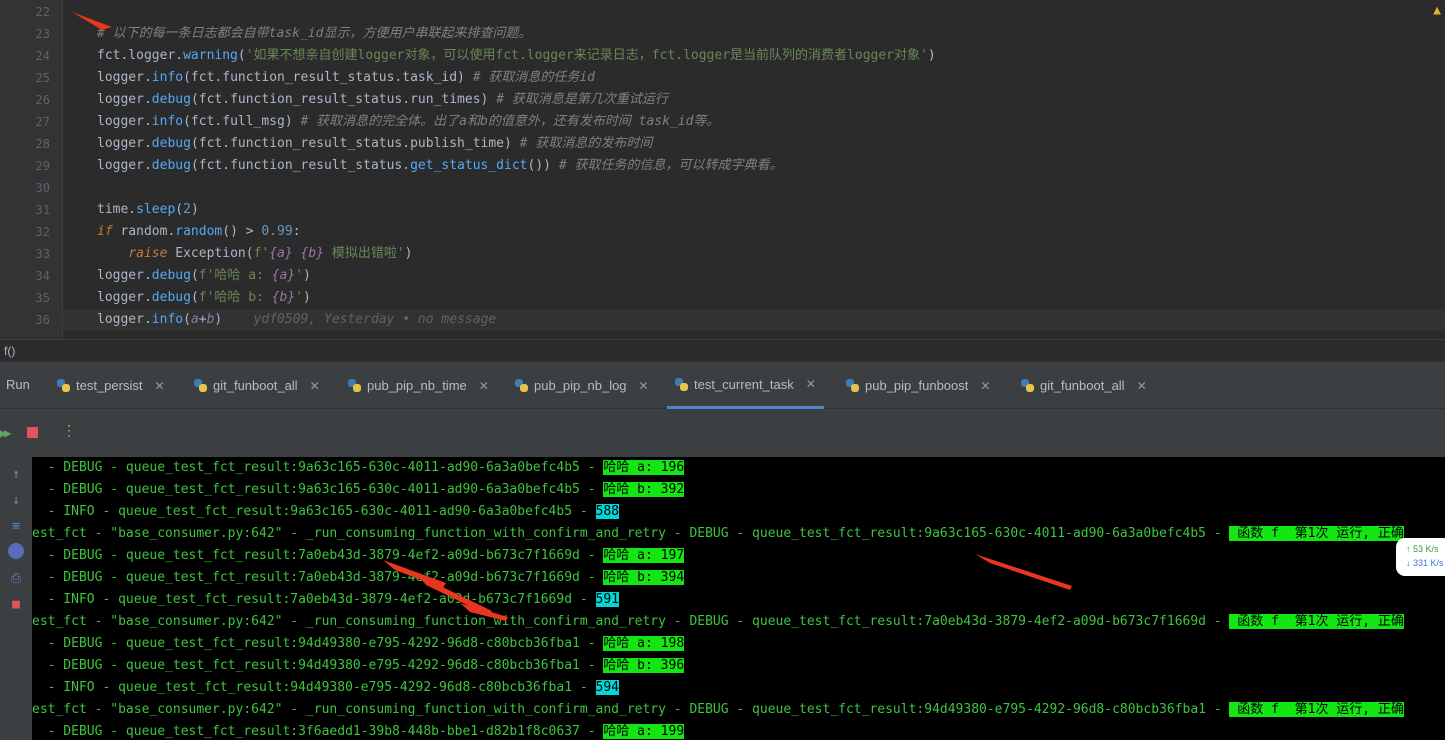 The height and width of the screenshot is (740, 1445). Describe the element at coordinates (69, 431) in the screenshot. I see `more-options-icon: ⋮` at that location.